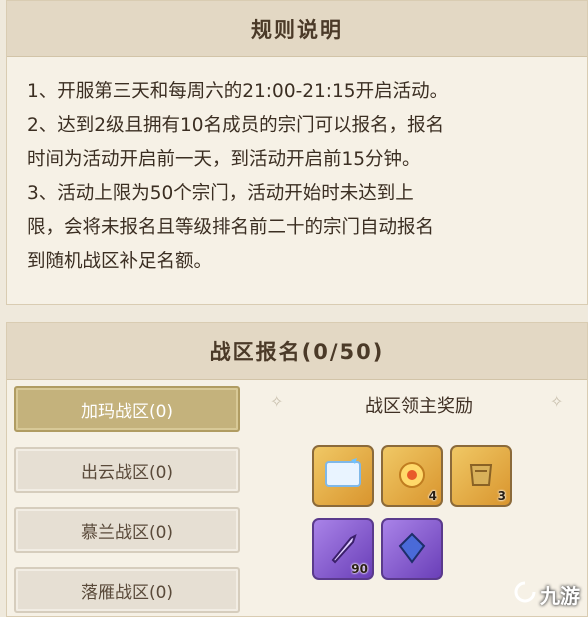 The image size is (588, 617). I want to click on reward-title: 战区领主奖励, so click(419, 406).